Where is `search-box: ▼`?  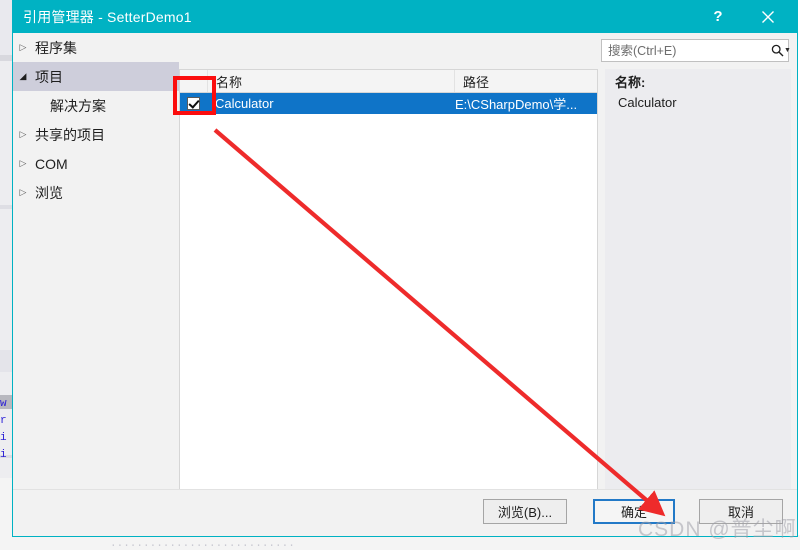
search-box: ▼ is located at coordinates (696, 50).